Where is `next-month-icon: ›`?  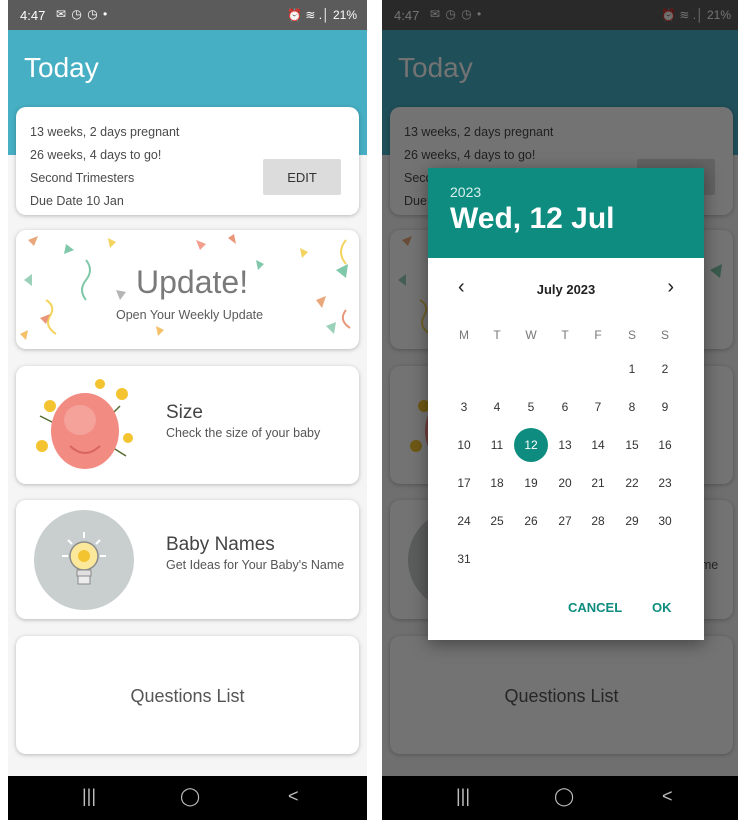
next-month-icon: › is located at coordinates (670, 287).